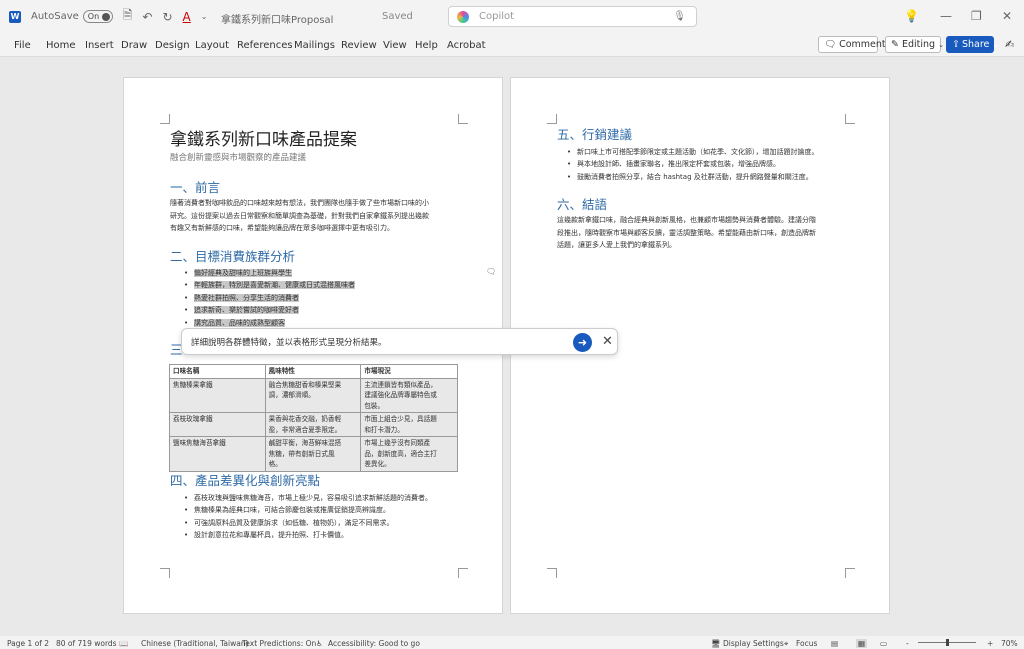 This screenshot has height=649, width=1024. What do you see at coordinates (134, 45) in the screenshot?
I see `tab-draw: Draw` at bounding box center [134, 45].